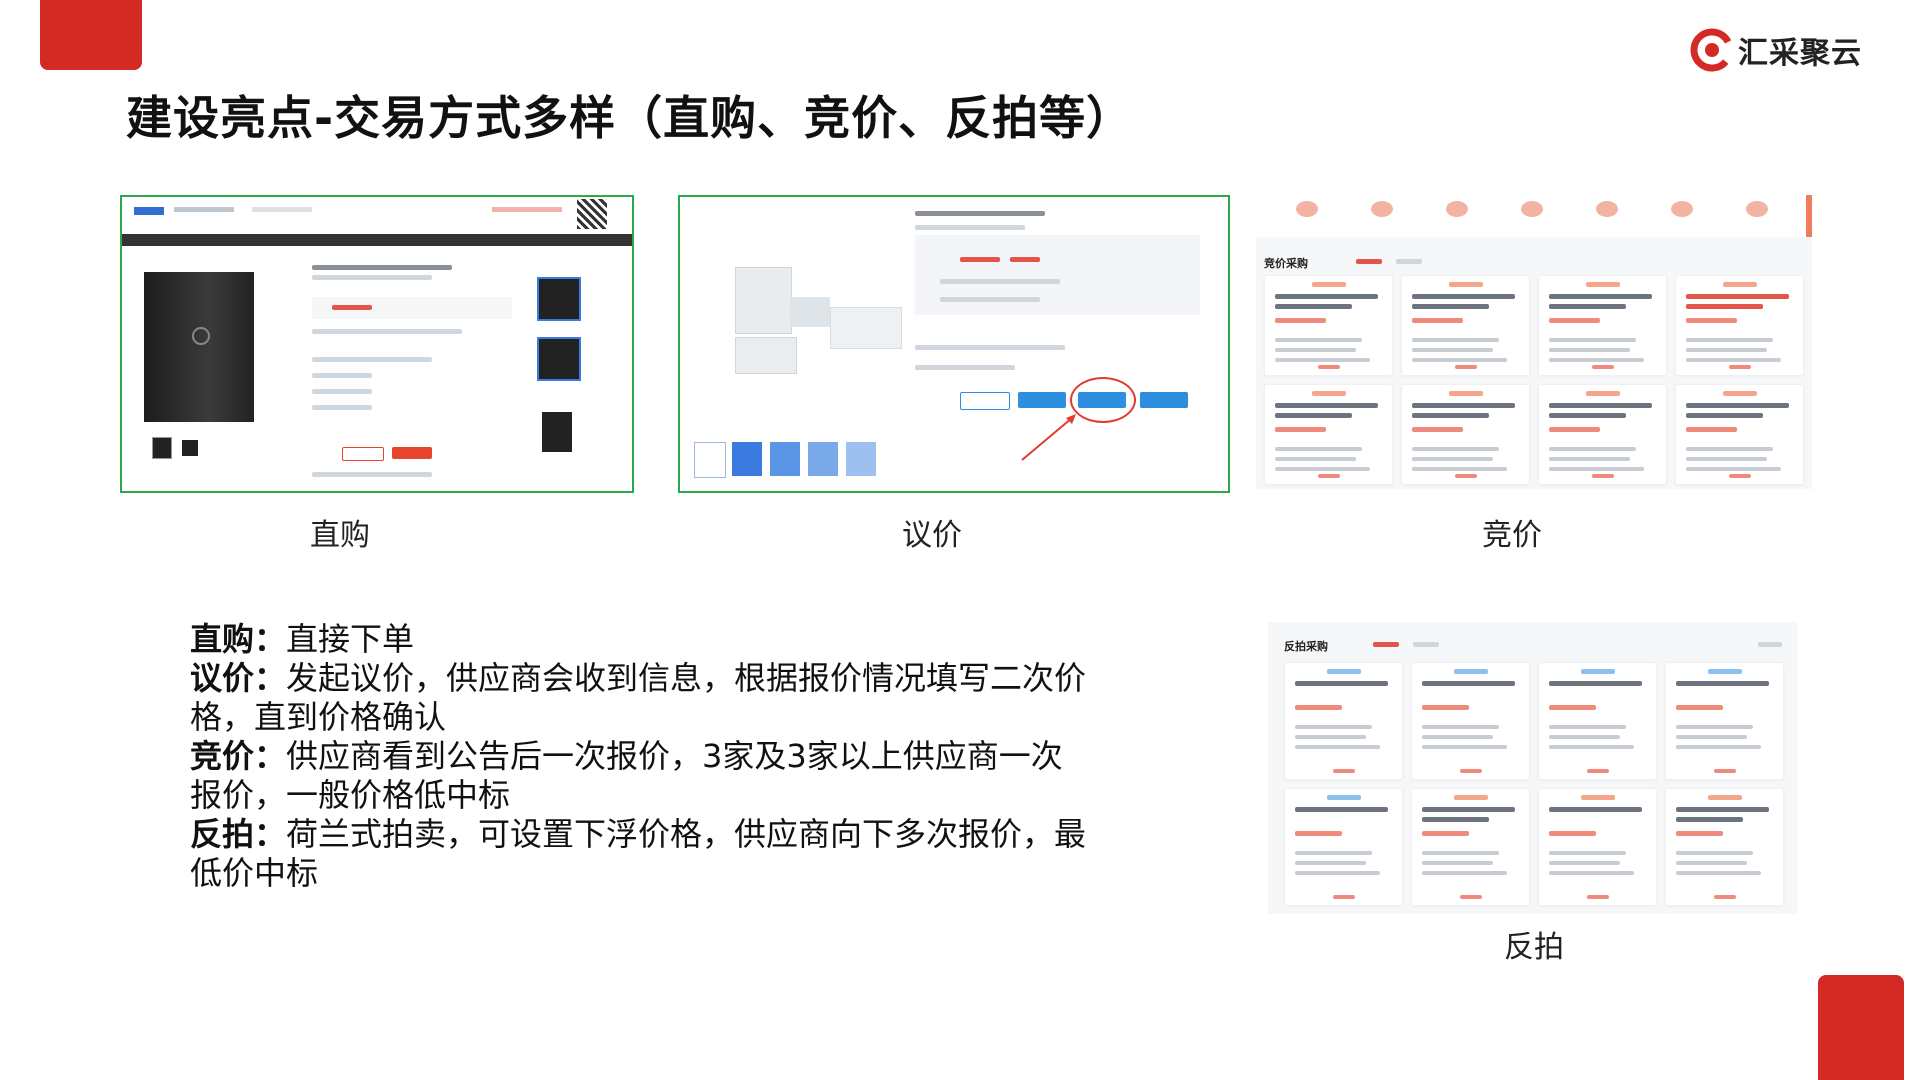  I want to click on corner-decoration-bottom-right, so click(1861, 1027).